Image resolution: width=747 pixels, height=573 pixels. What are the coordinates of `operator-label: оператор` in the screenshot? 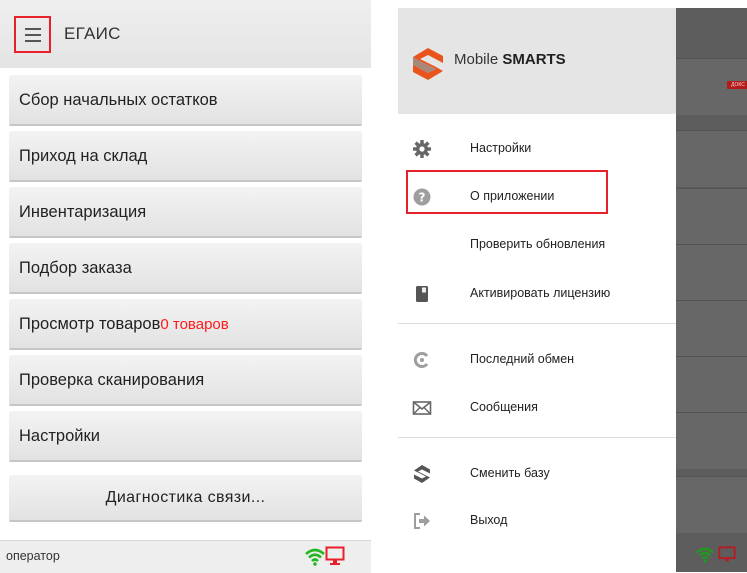 It's located at (33, 556).